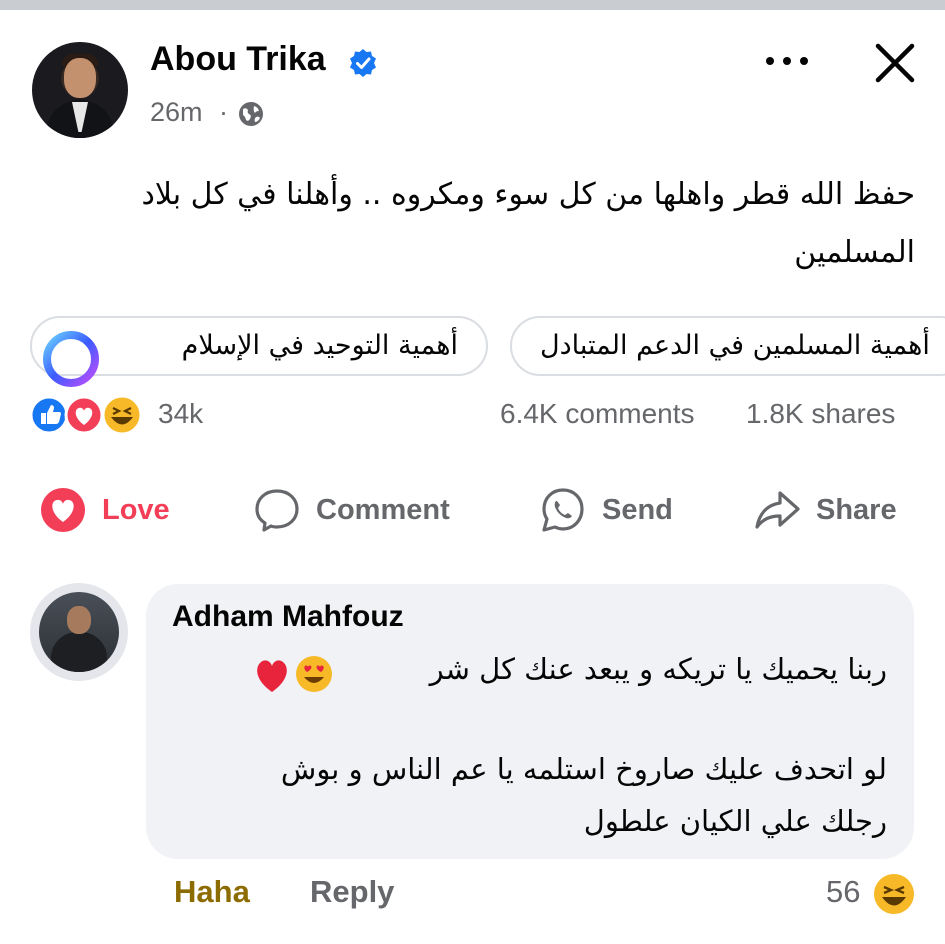 The width and height of the screenshot is (945, 944). What do you see at coordinates (363, 63) in the screenshot?
I see `verified-badge-icon` at bounding box center [363, 63].